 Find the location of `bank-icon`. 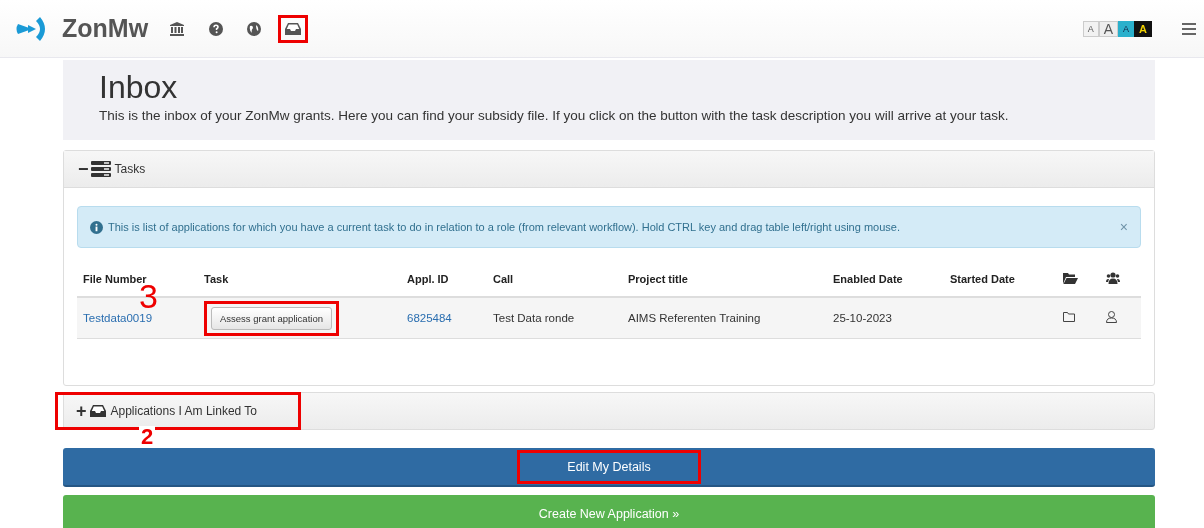

bank-icon is located at coordinates (177, 28).